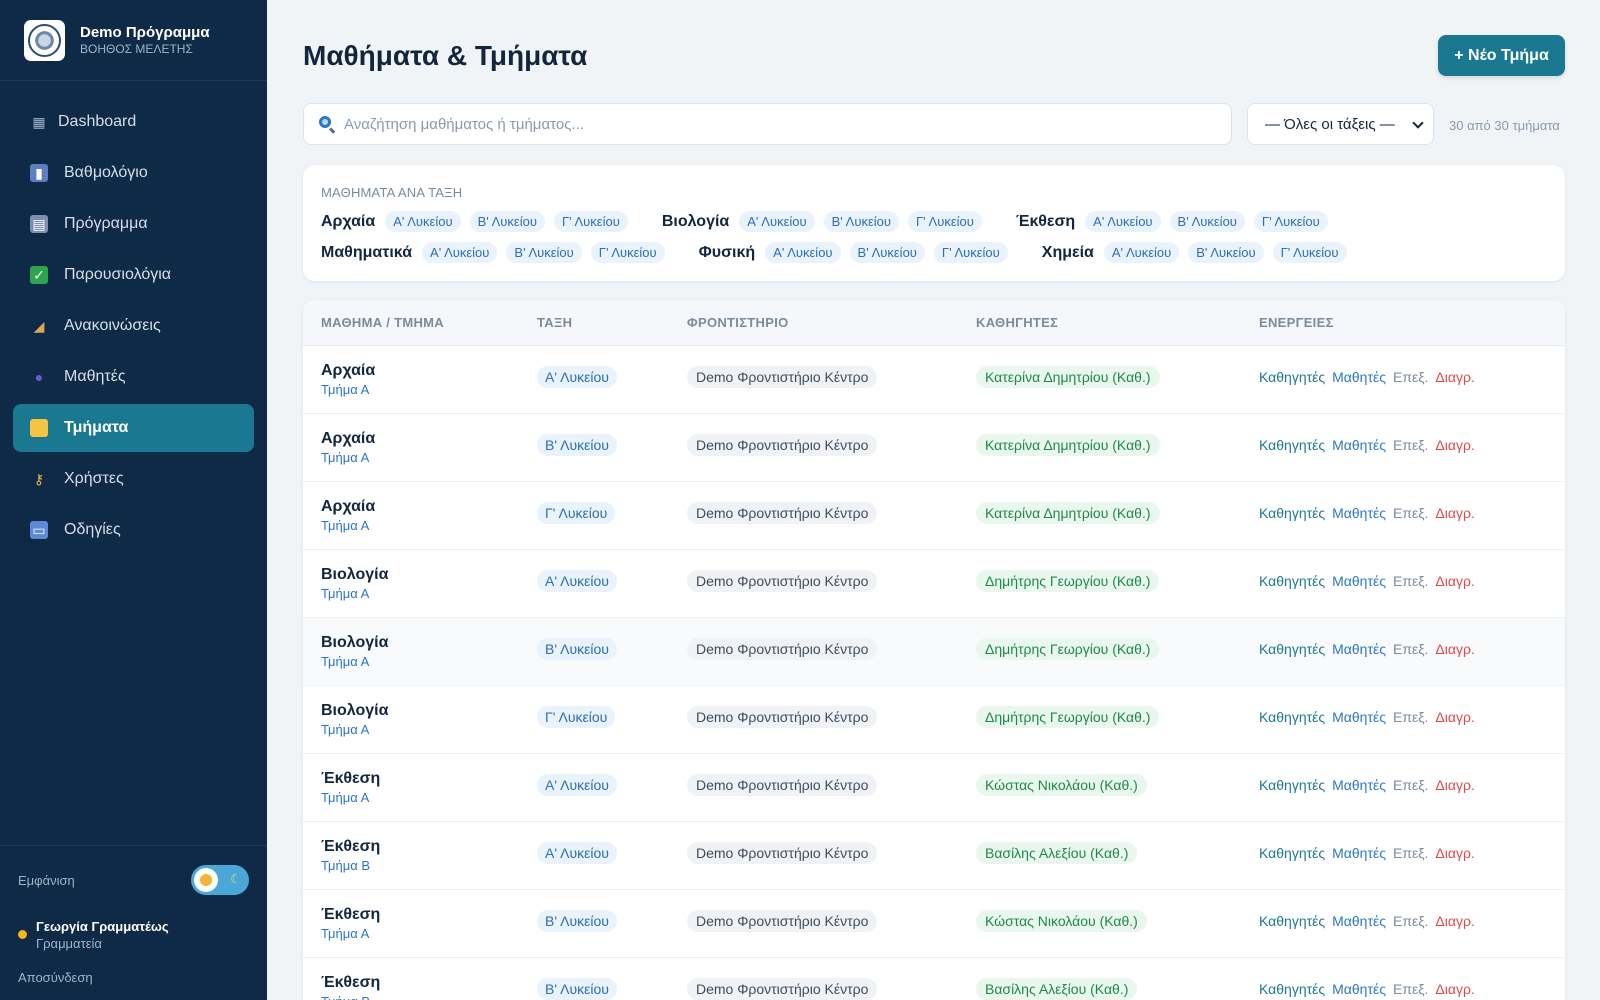 The height and width of the screenshot is (1000, 1600). I want to click on sidebar-item-6: ▬ Τμήματα, so click(133, 428).